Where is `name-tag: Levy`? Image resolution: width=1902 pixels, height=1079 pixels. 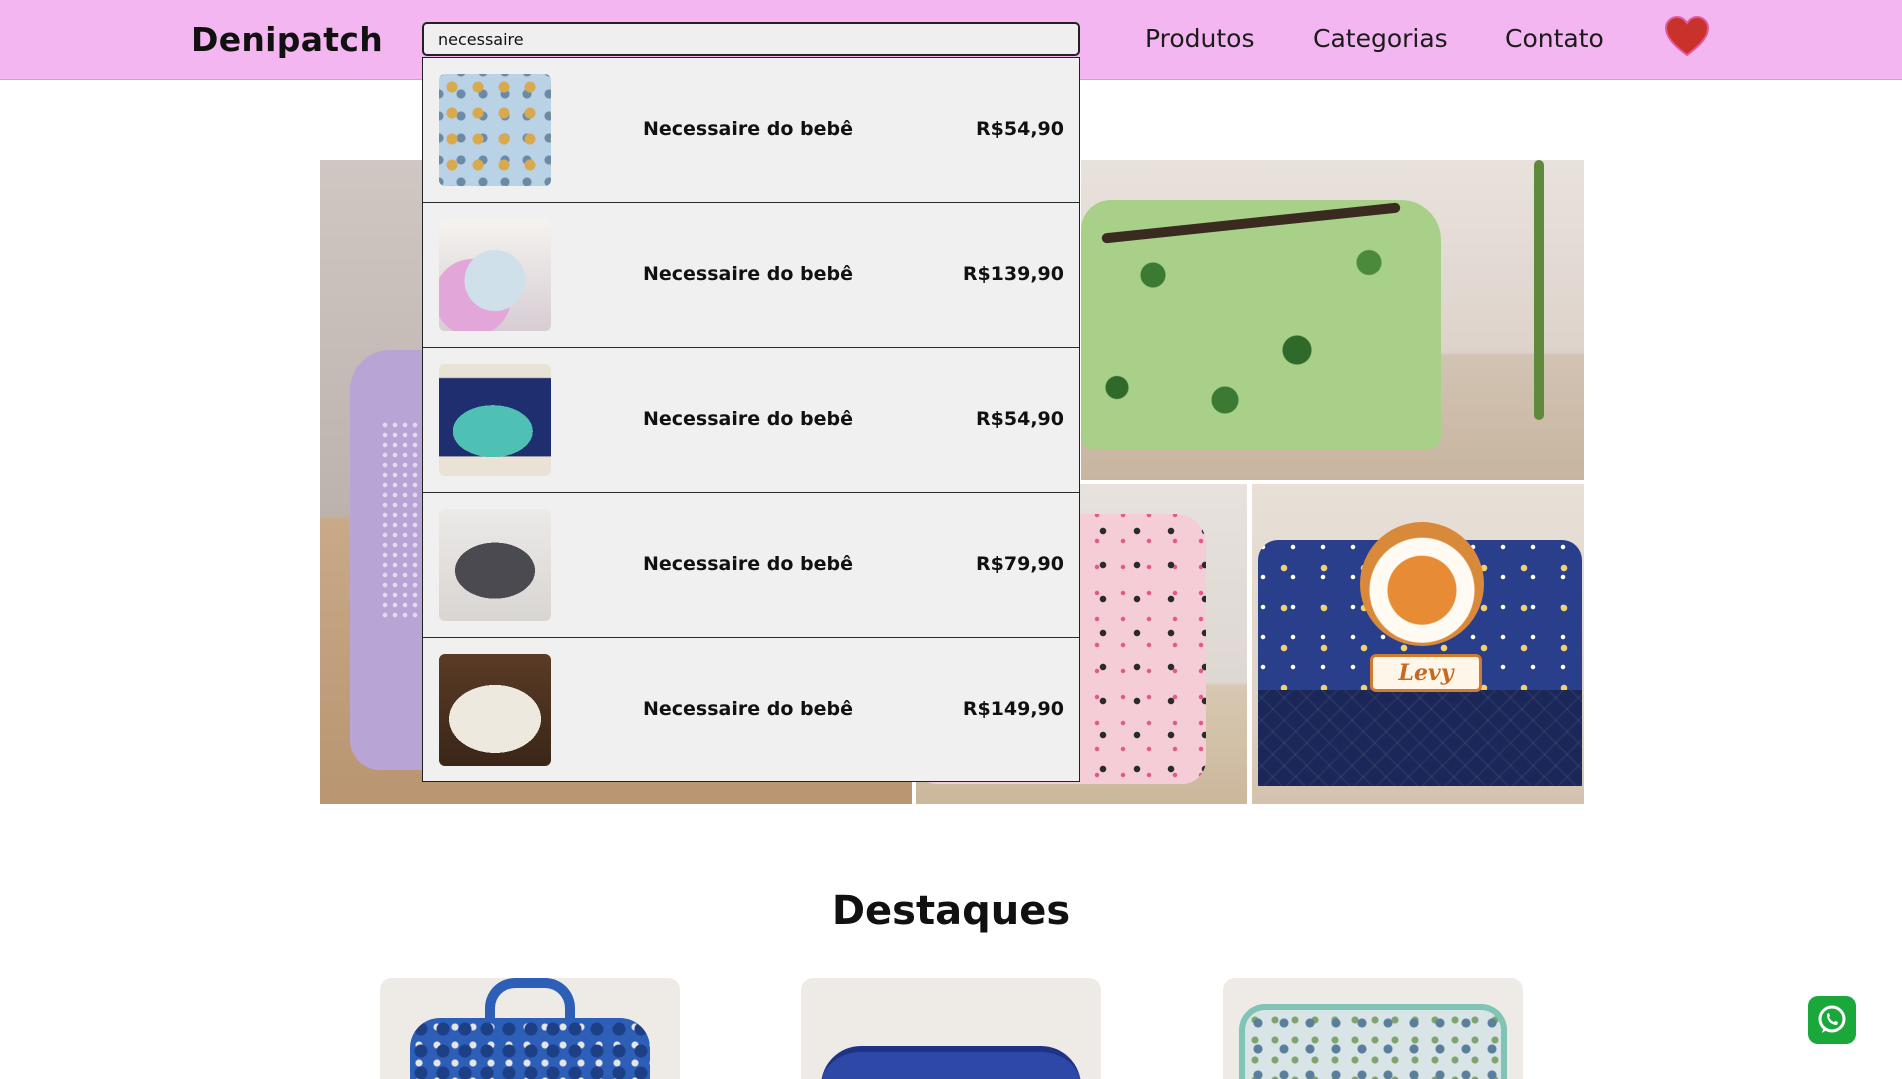 name-tag: Levy is located at coordinates (1426, 673).